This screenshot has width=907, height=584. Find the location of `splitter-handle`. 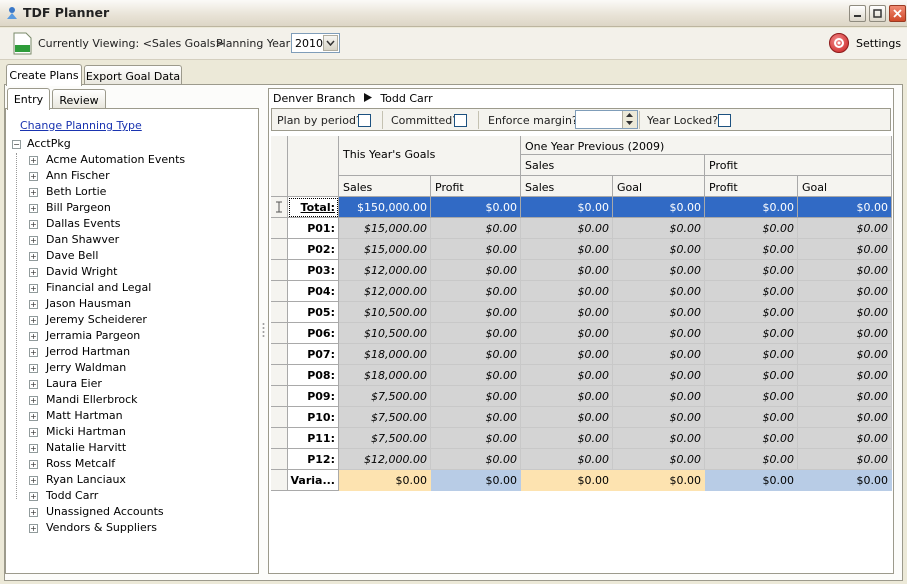

splitter-handle is located at coordinates (263, 330).